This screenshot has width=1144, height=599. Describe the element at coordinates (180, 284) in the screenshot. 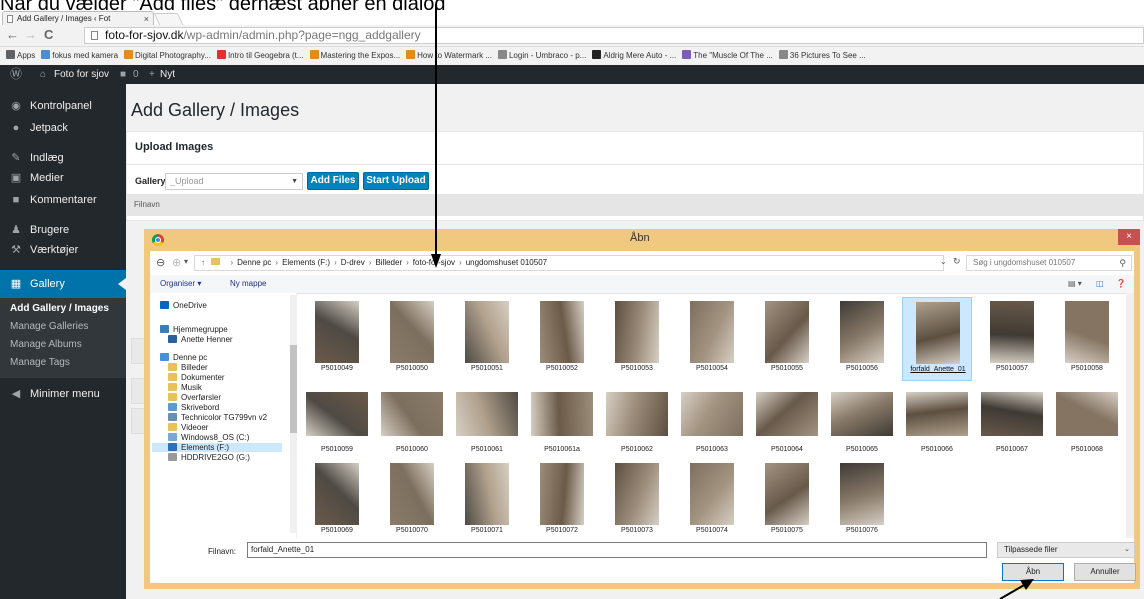

I see `organize-menu: Organiser ▾` at that location.